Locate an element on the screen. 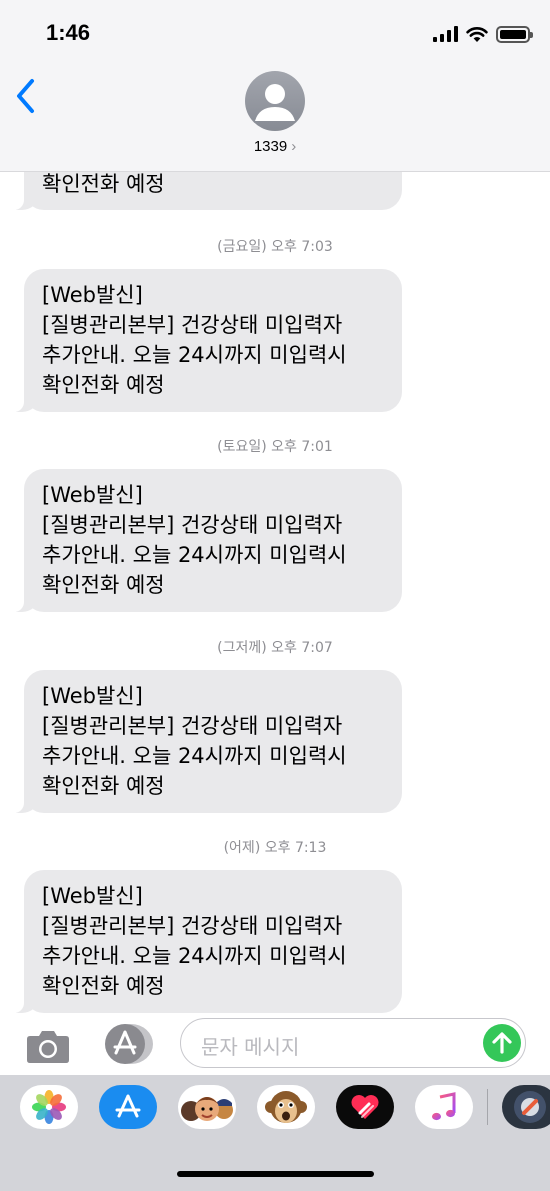 Image resolution: width=550 pixels, height=1191 pixels. camera-icon is located at coordinates (48, 1047).